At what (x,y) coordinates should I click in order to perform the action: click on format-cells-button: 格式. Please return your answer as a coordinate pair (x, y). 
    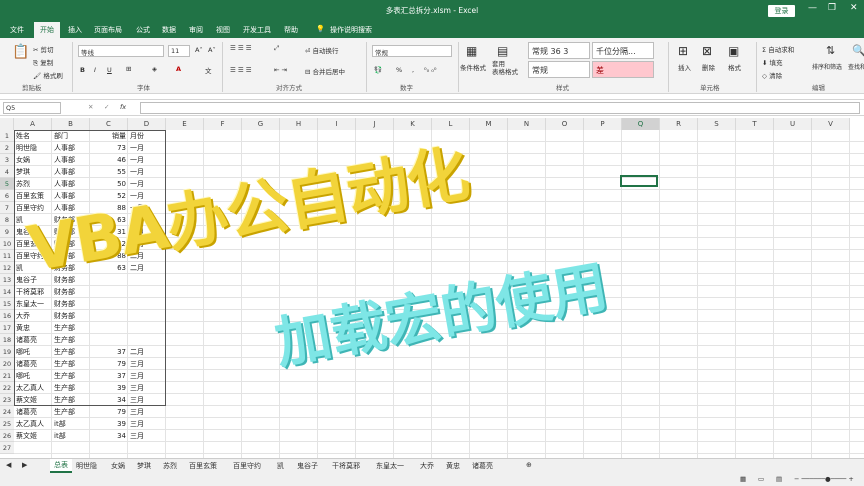
    Looking at the image, I should click on (734, 67).